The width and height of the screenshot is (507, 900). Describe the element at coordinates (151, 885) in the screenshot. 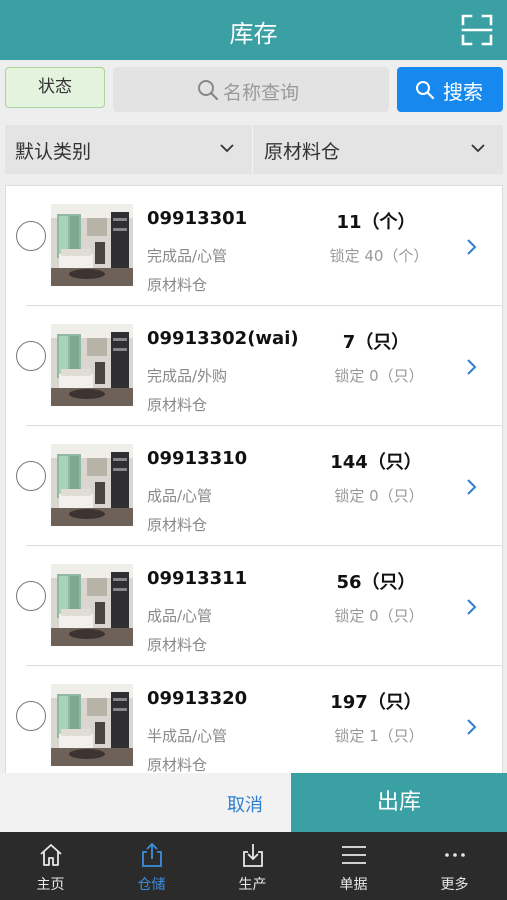

I see `tab-label: 仓储` at that location.